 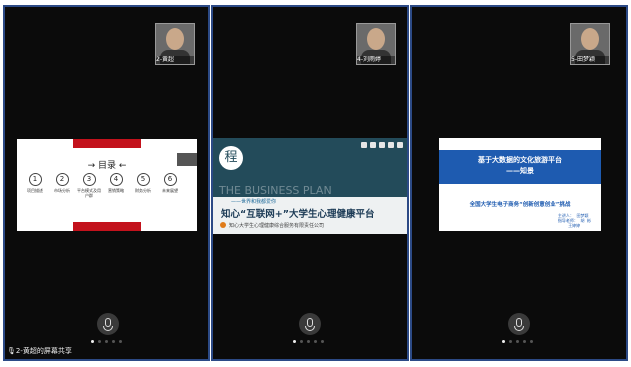 What do you see at coordinates (116, 190) in the screenshot?
I see `toc-label: 营销策略` at bounding box center [116, 190].